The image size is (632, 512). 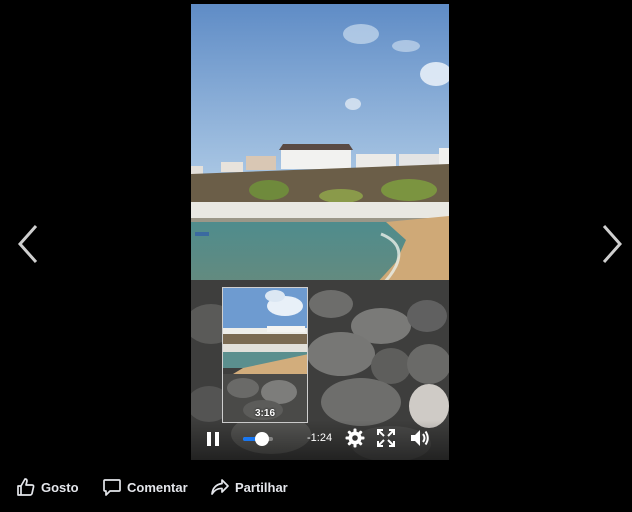 I want to click on preview-frame, so click(x=265, y=355).